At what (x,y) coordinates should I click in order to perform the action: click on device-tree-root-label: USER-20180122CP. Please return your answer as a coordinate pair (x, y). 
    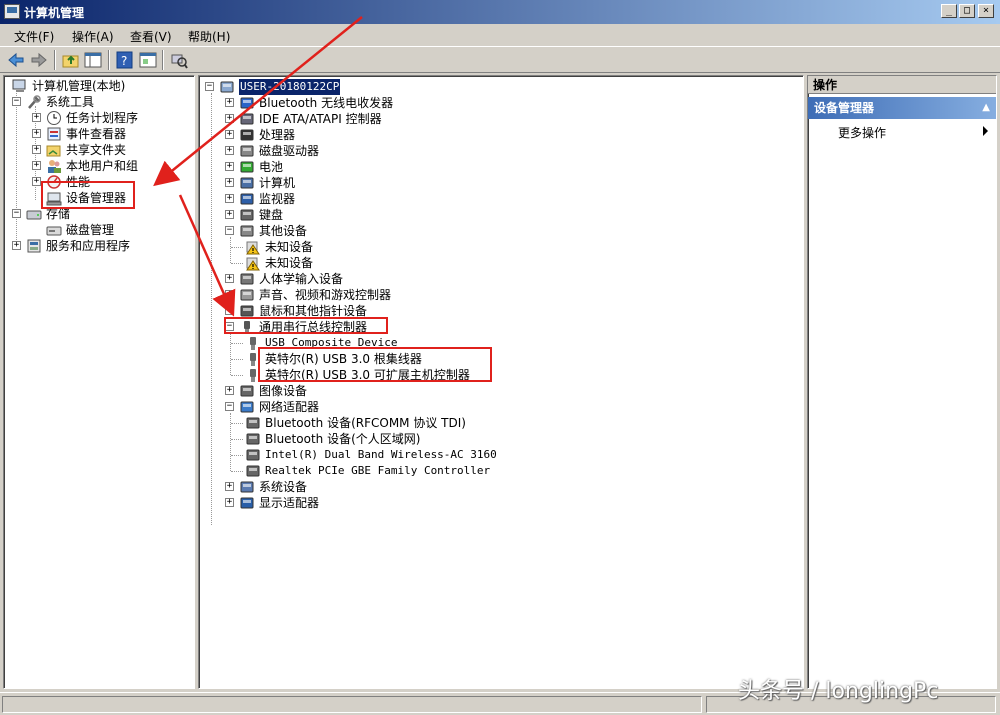
    Looking at the image, I should click on (290, 87).